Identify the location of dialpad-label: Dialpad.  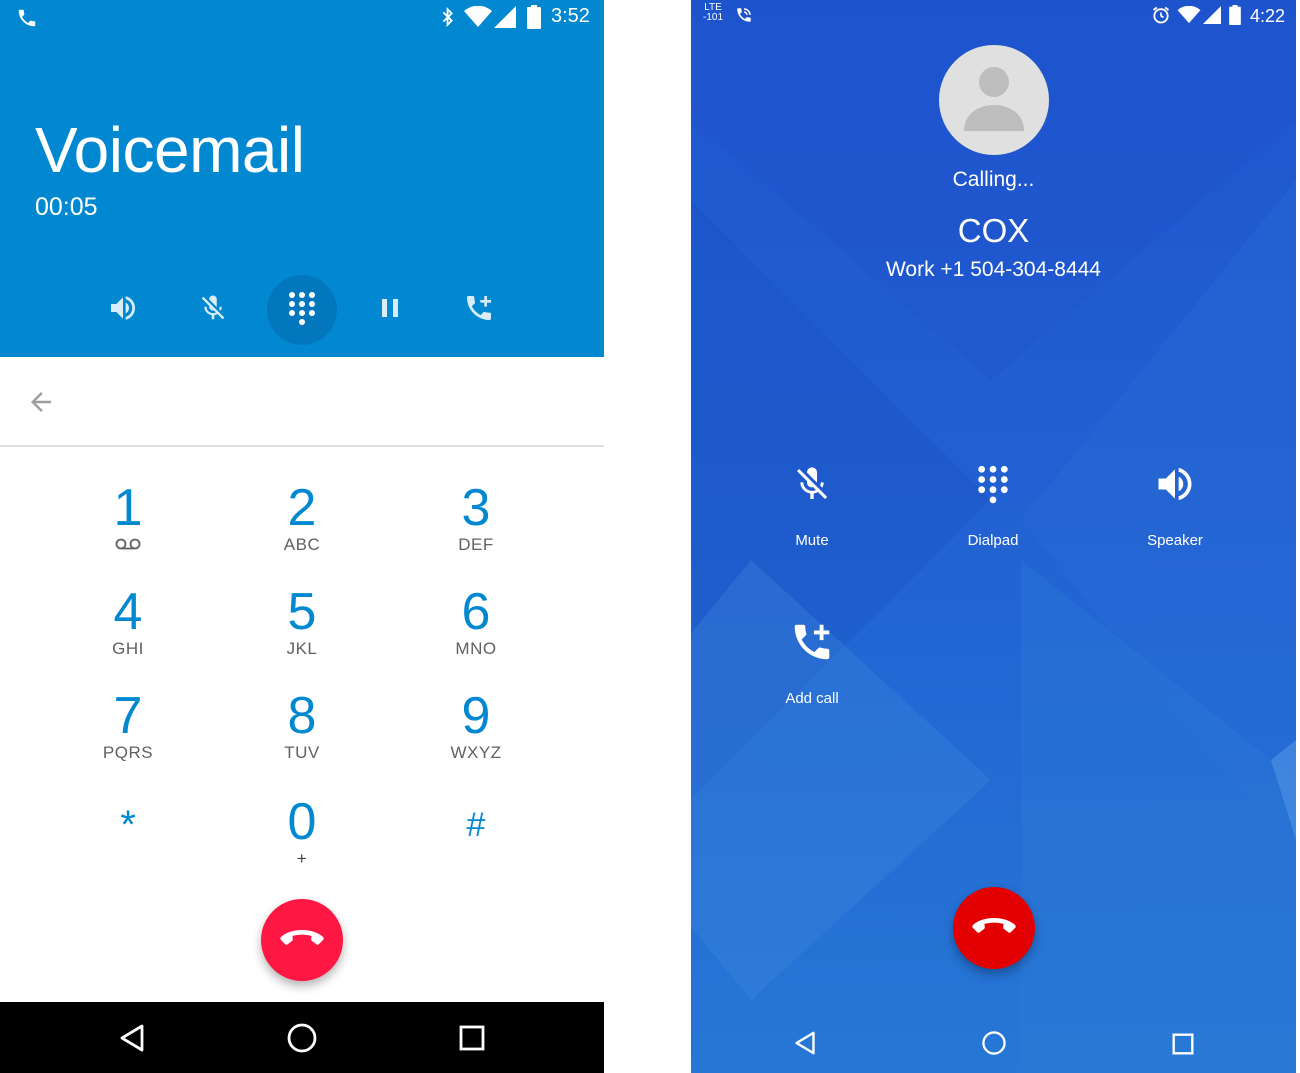
(993, 540).